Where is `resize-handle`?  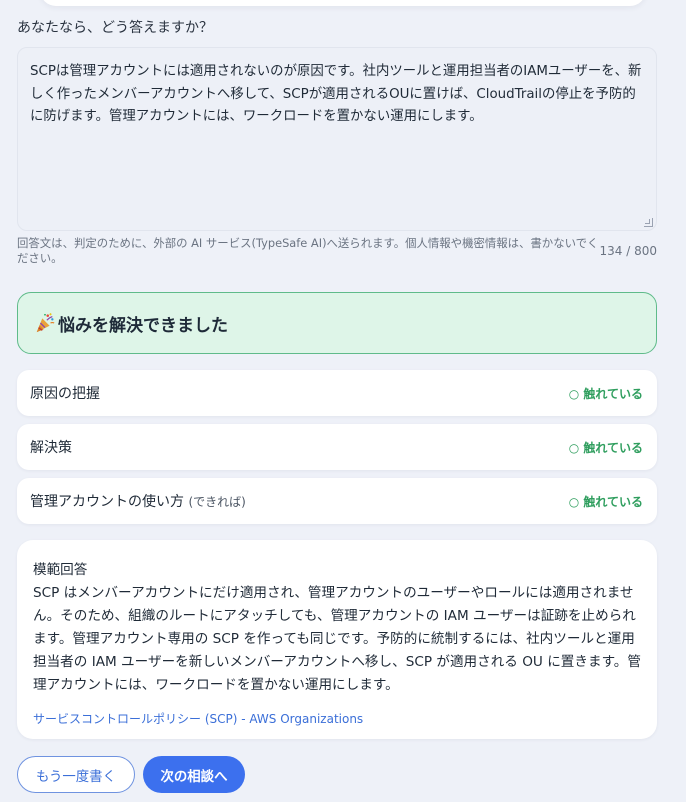 resize-handle is located at coordinates (648, 222).